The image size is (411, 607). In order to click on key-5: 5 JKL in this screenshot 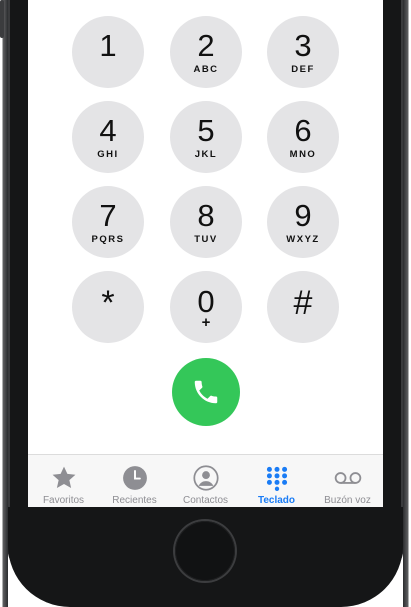, I will do `click(206, 137)`.